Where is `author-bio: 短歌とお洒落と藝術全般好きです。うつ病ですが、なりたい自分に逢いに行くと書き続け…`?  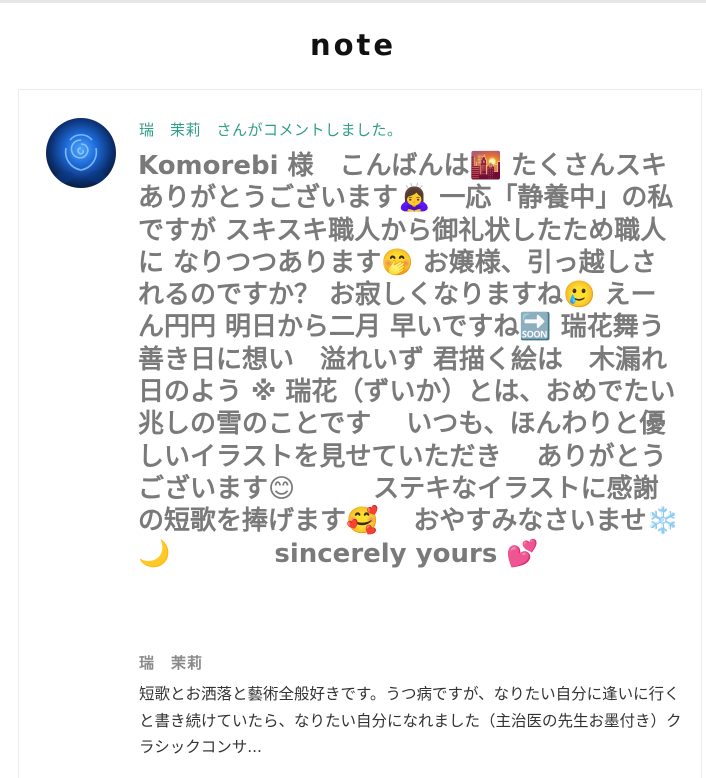 author-bio: 短歌とお洒落と藝術全般好きです。うつ病ですが、なりたい自分に逢いに行くと書き続け… is located at coordinates (410, 720).